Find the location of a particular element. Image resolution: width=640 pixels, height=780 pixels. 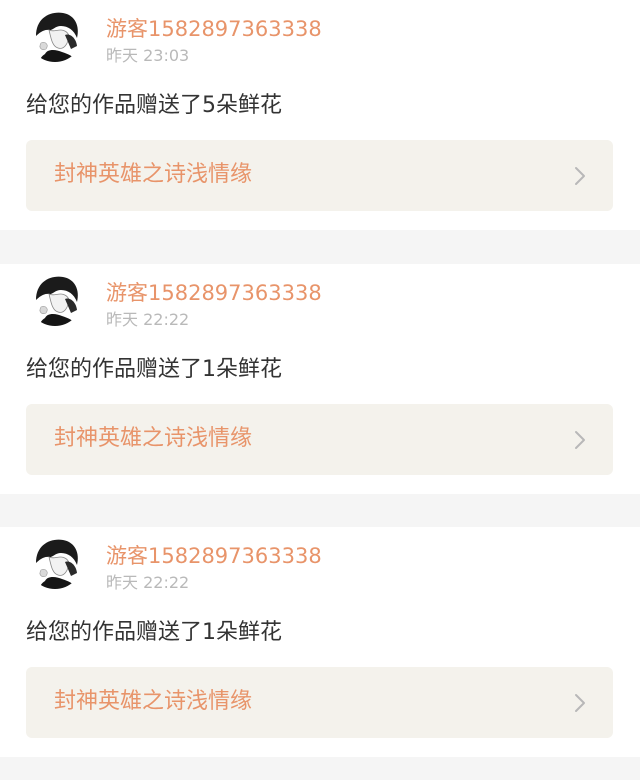

gift-message: 给您的作品赠送了5朵鲜花 is located at coordinates (154, 105).